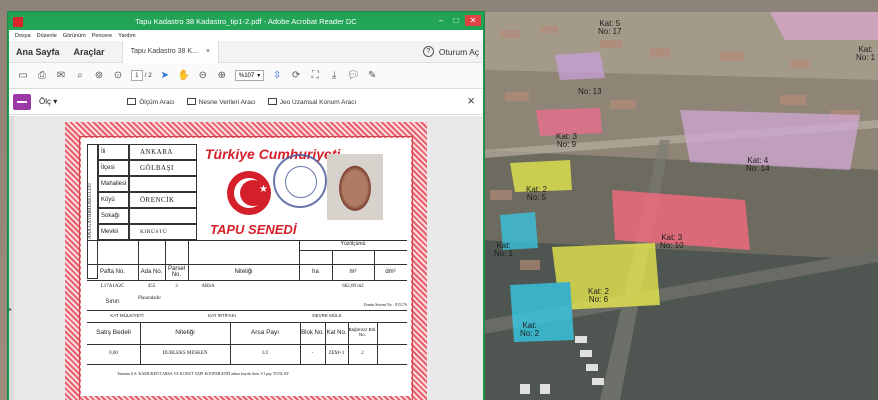  Describe the element at coordinates (11, 258) in the screenshot. I see `side-panel-toggle` at that location.